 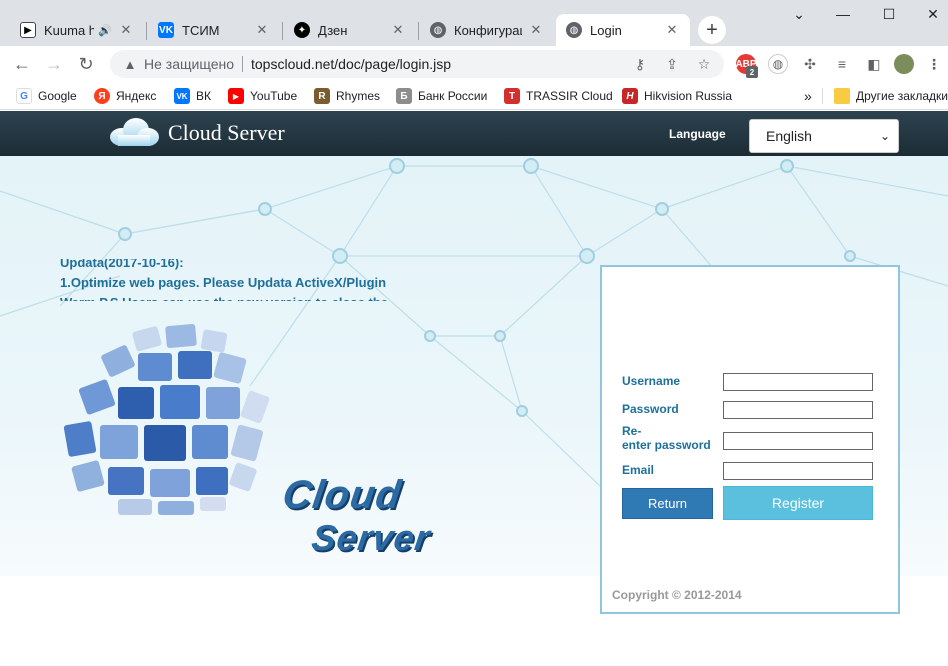 What do you see at coordinates (371, 537) in the screenshot?
I see `logo-wordmark-server: Server` at bounding box center [371, 537].